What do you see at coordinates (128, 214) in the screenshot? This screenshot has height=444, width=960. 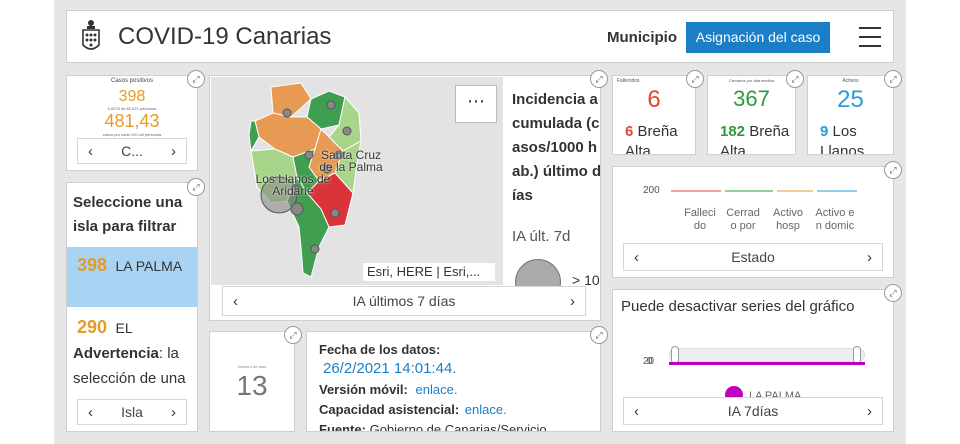 I see `isla-title: Seleccione una isla para filtrar` at bounding box center [128, 214].